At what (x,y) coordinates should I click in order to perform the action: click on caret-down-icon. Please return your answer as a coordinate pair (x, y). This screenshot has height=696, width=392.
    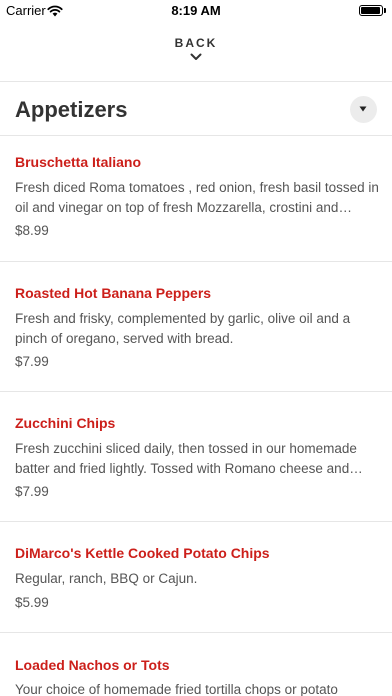
    Looking at the image, I should click on (363, 109).